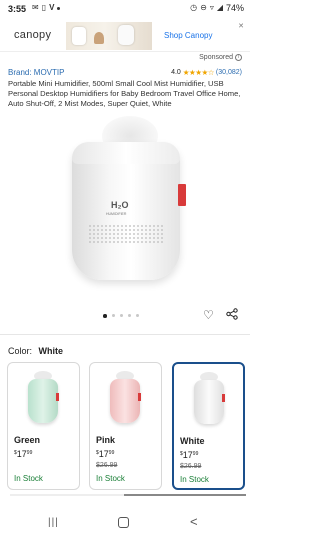 The image size is (320, 536). Describe the element at coordinates (35, 7) in the screenshot. I see `email-icon: ✉` at that location.